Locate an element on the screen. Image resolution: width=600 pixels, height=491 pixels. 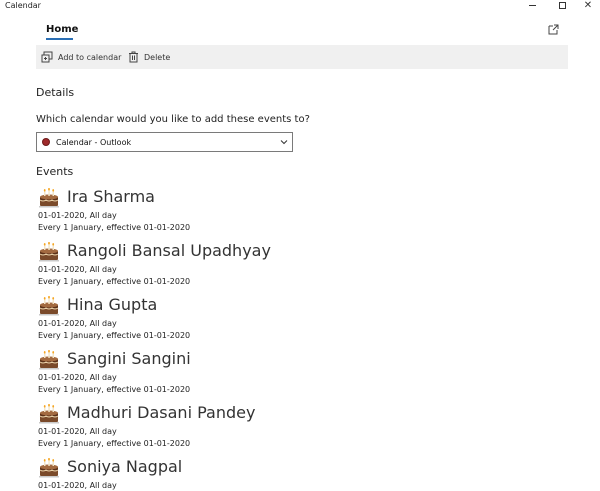
command-bar: Add to calendar Delete is located at coordinates (302, 57).